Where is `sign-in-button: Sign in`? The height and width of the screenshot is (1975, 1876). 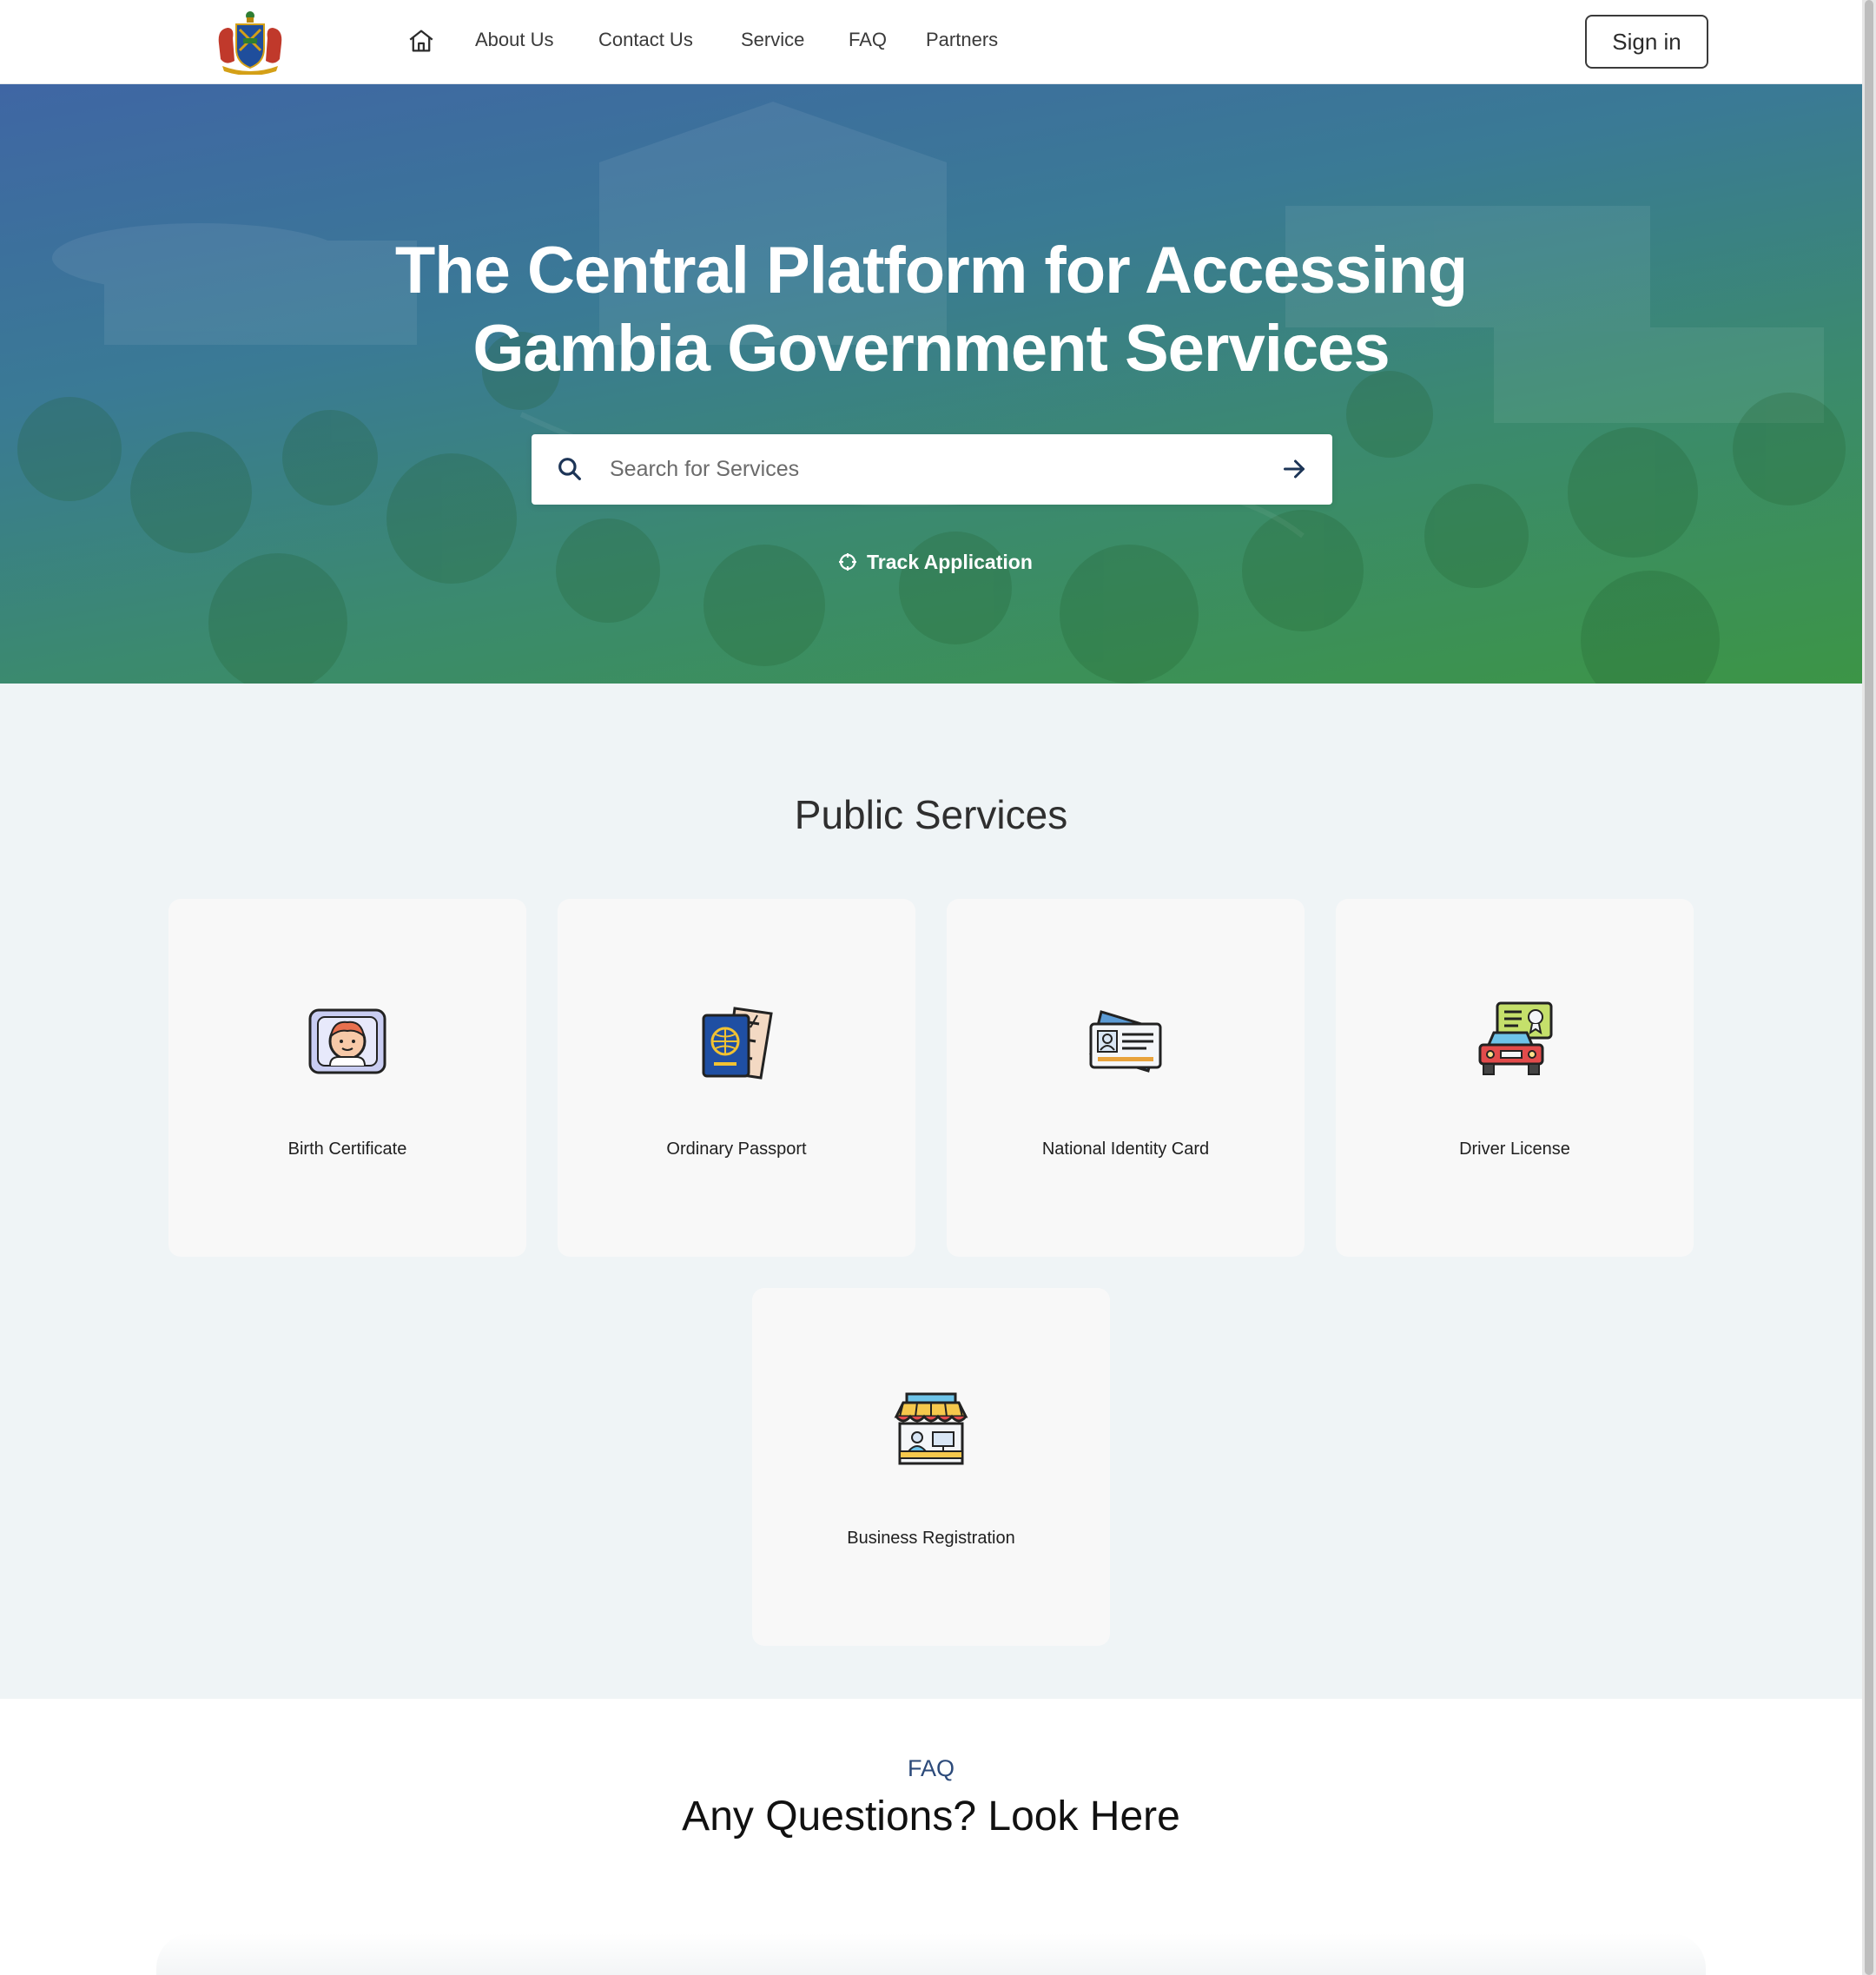
sign-in-button: Sign in is located at coordinates (1646, 42).